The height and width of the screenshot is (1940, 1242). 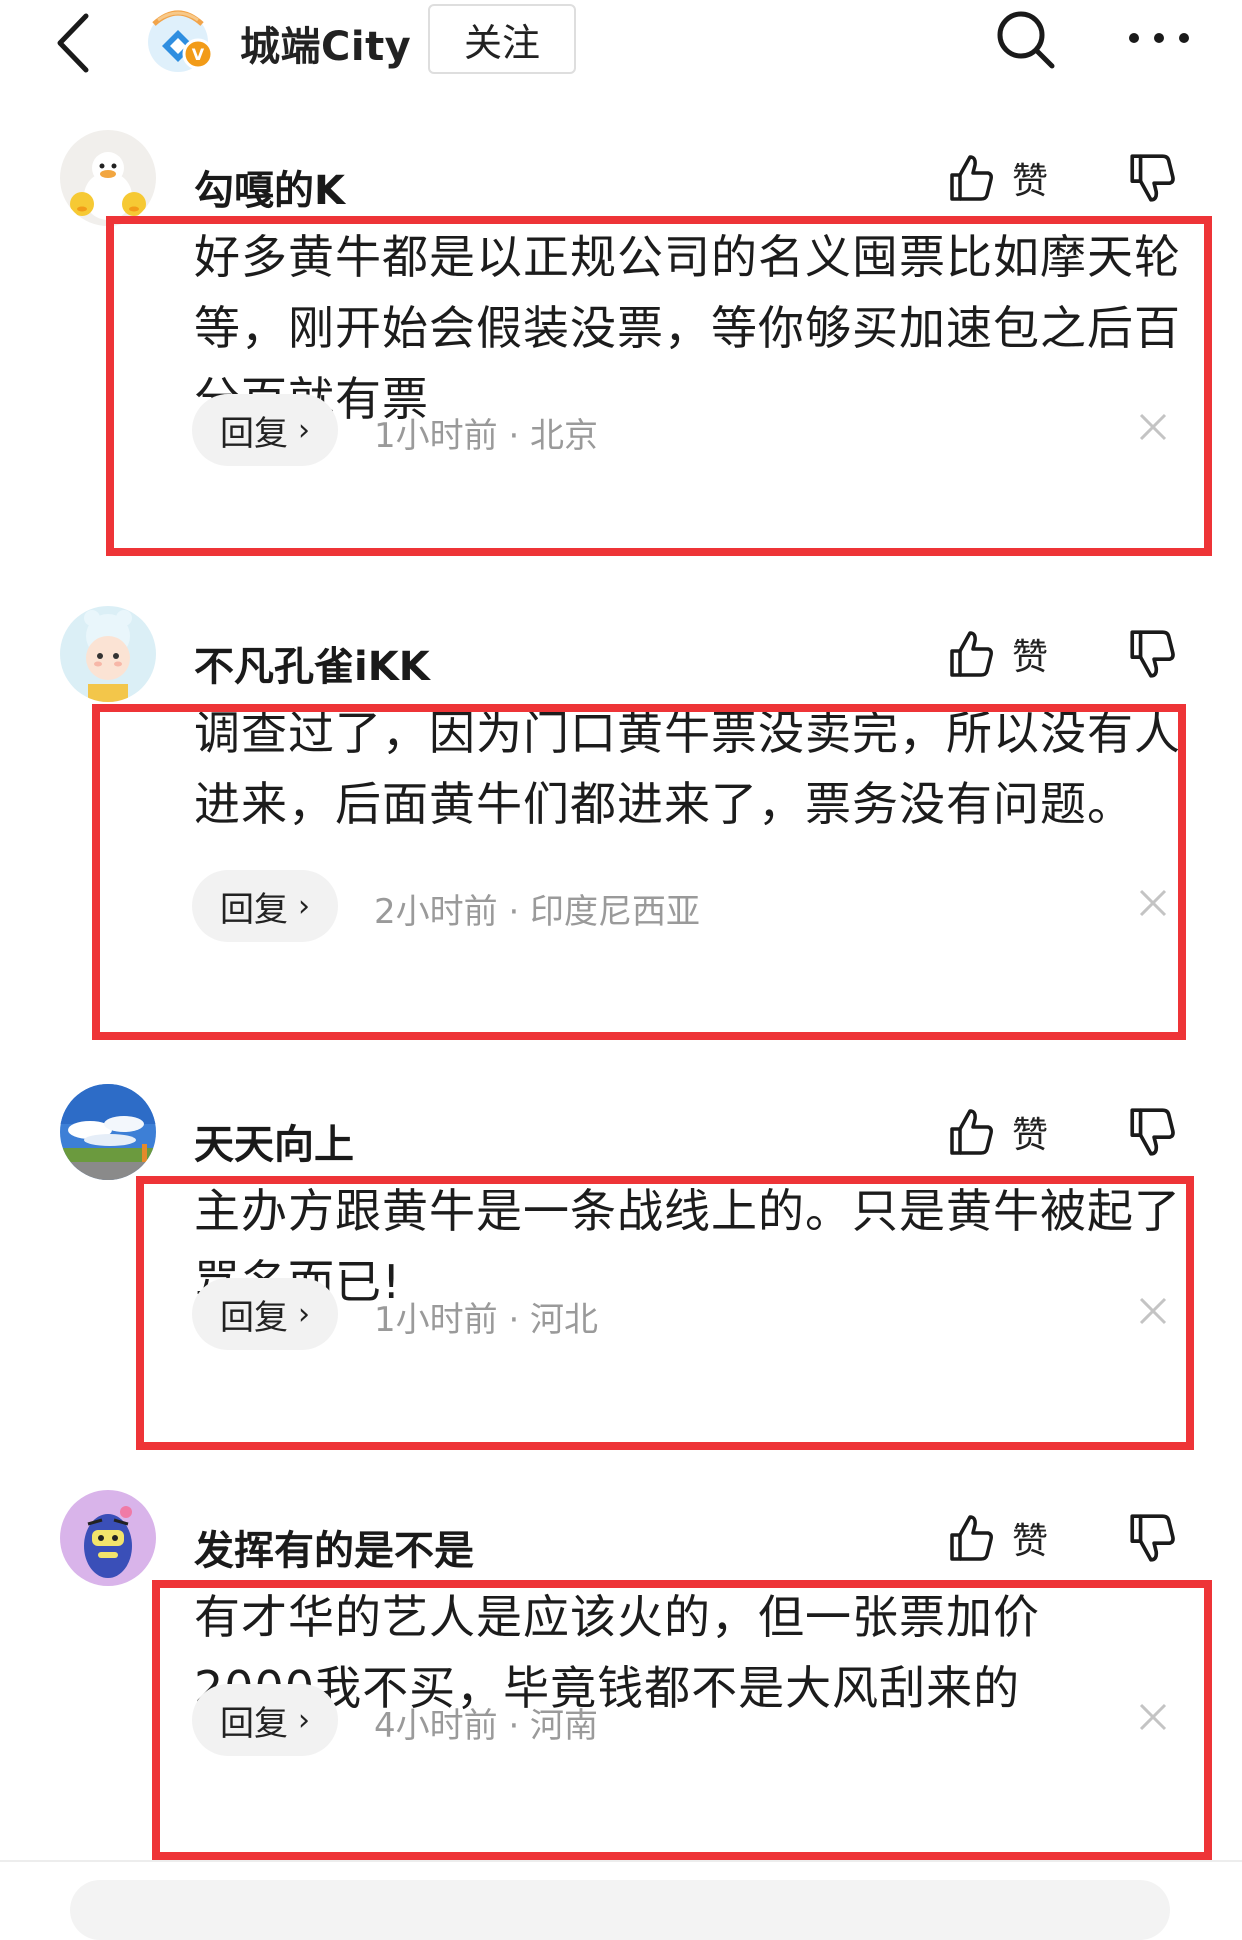 I want to click on account-logo: V, so click(x=180, y=40).